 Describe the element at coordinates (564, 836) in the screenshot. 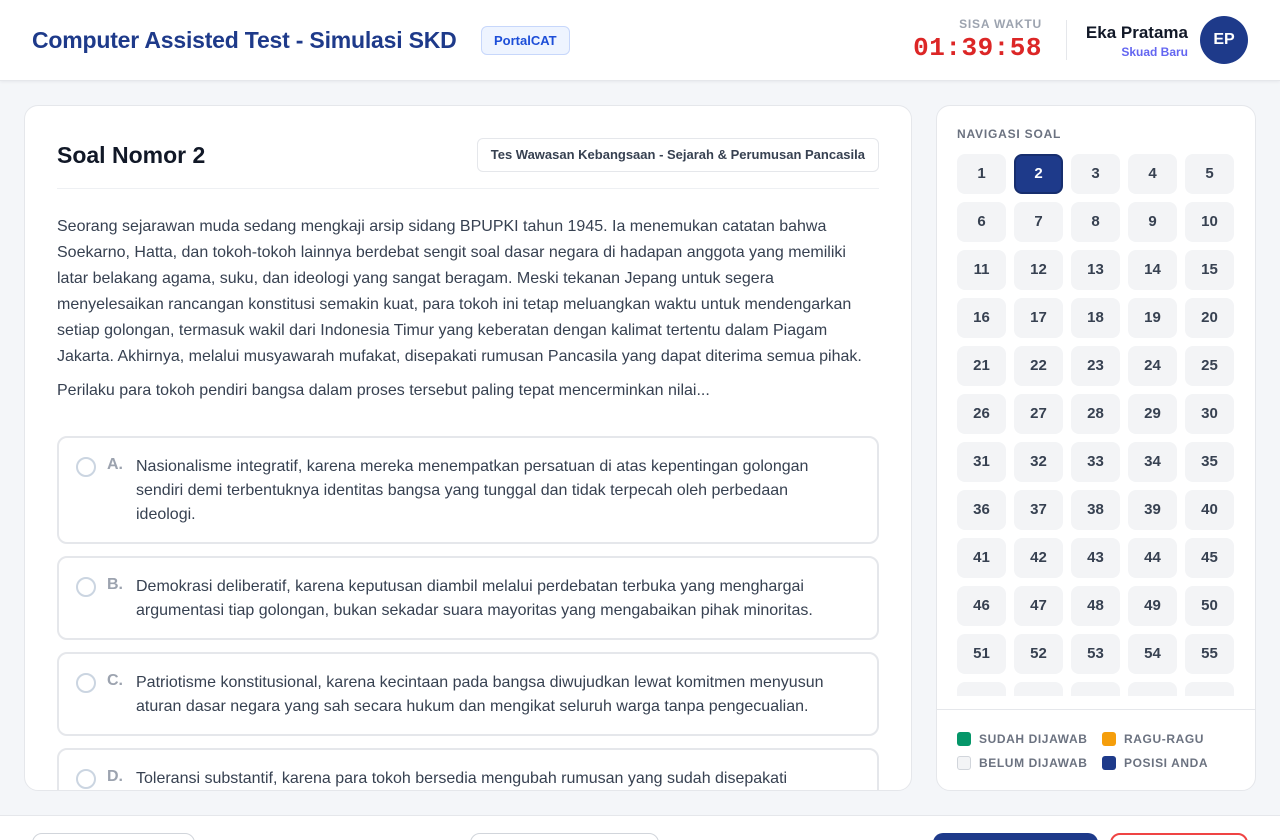

I see `doubtful-button` at that location.